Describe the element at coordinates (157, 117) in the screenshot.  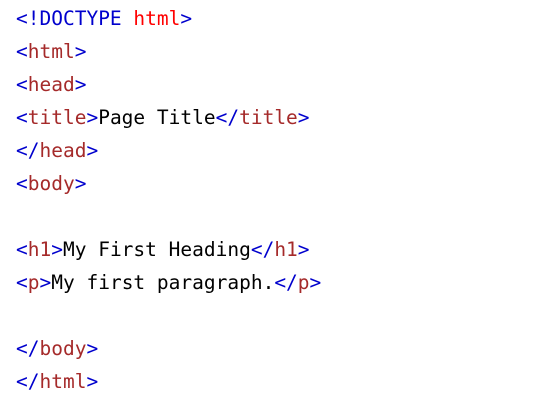
I see `title-text: Page Title` at that location.